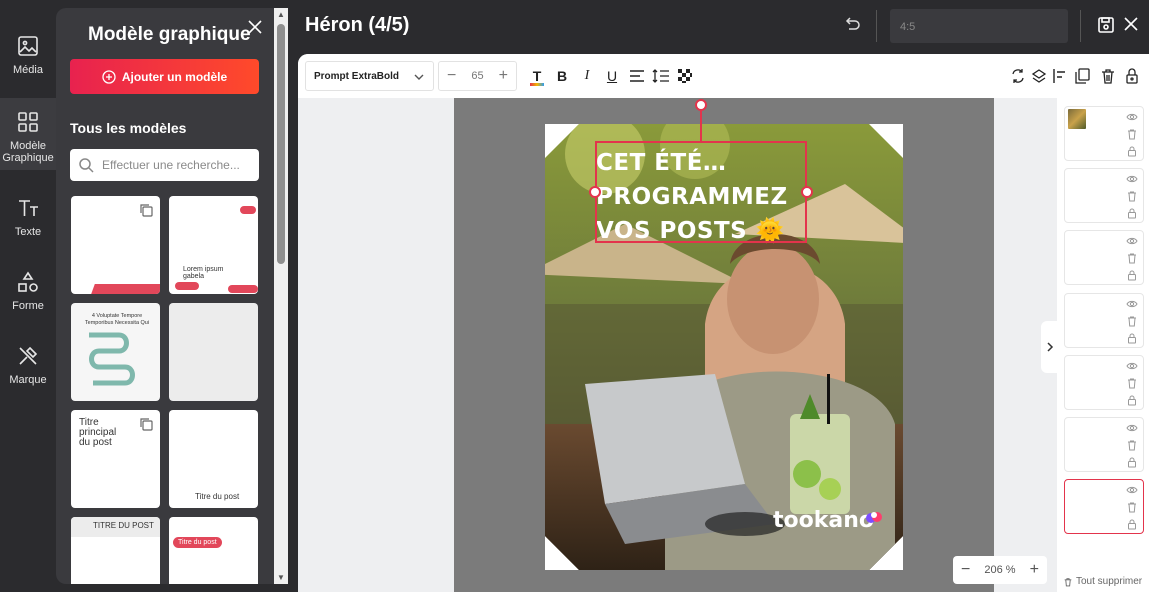 The image size is (1149, 592). I want to click on template-thumb-8: Titre du post, so click(213, 550).